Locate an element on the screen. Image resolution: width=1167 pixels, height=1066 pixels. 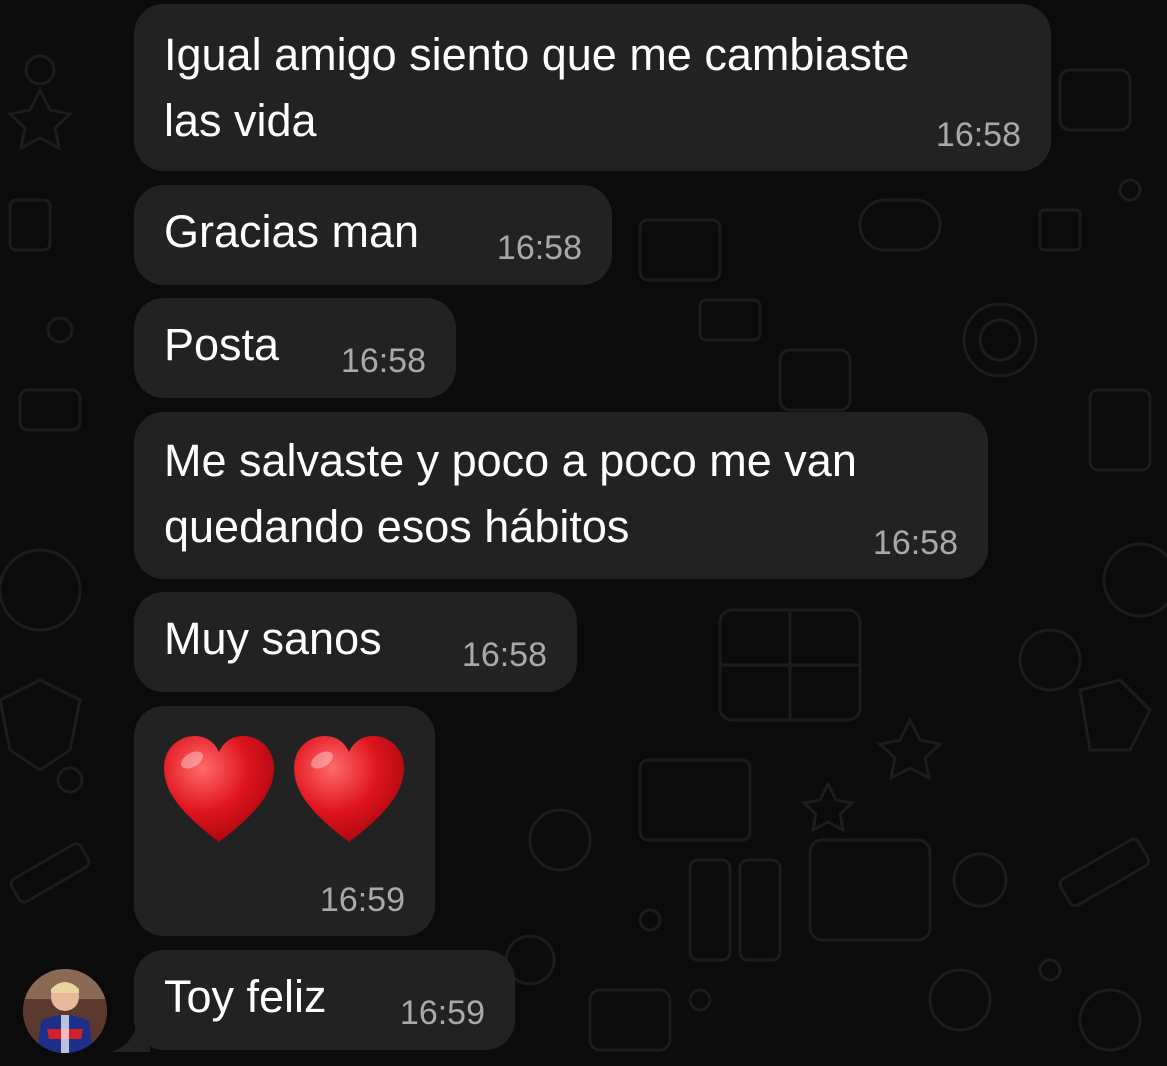
message-bubble: Gracias man 16:58 is located at coordinates (373, 235).